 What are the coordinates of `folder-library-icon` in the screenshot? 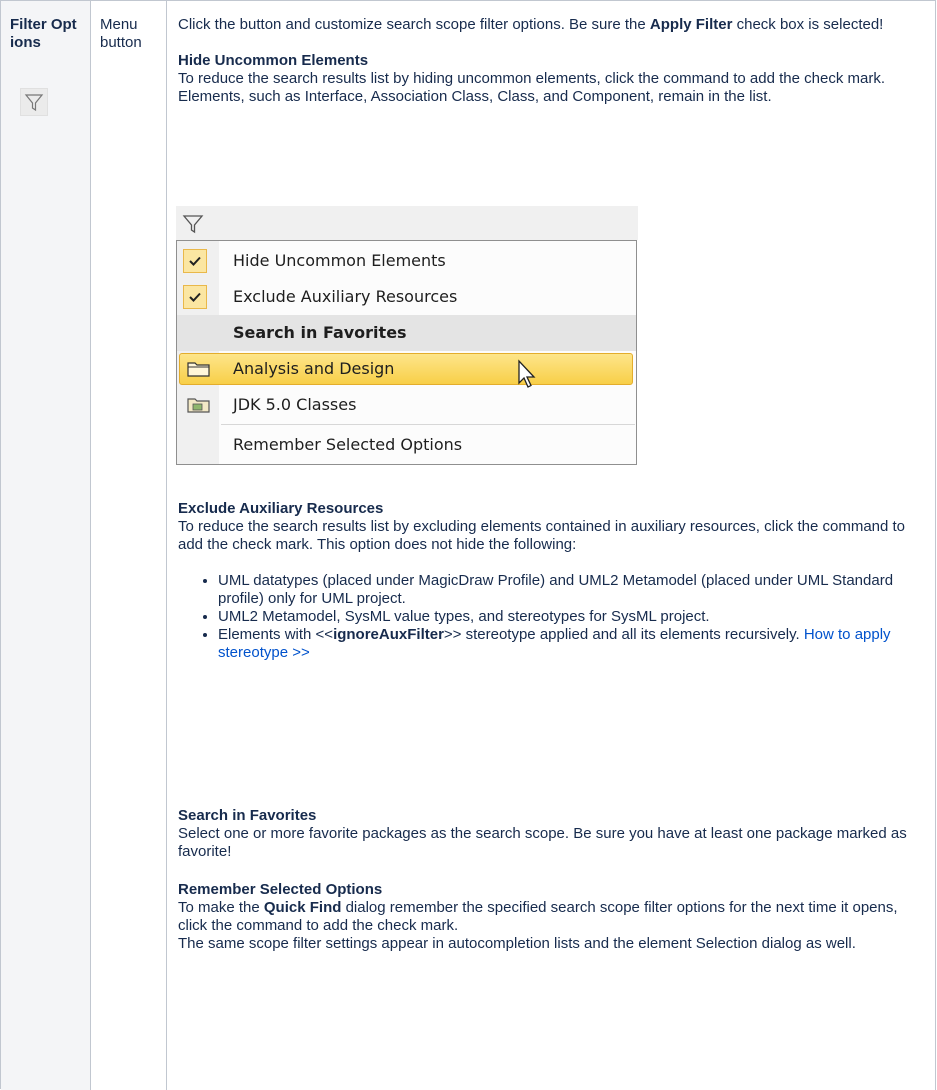 It's located at (198, 405).